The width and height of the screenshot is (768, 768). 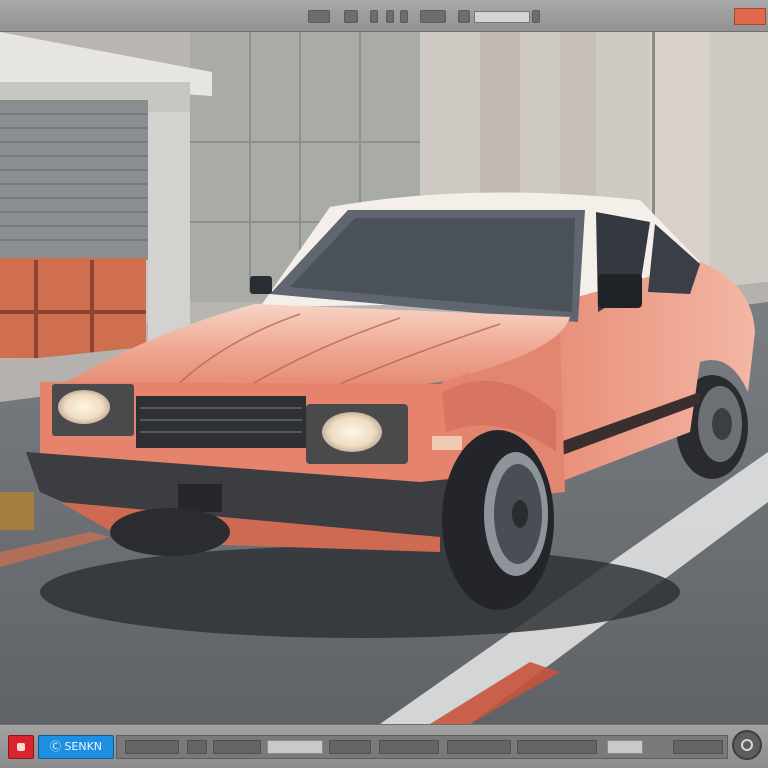 I want to click on top-toolbar, so click(x=384, y=16).